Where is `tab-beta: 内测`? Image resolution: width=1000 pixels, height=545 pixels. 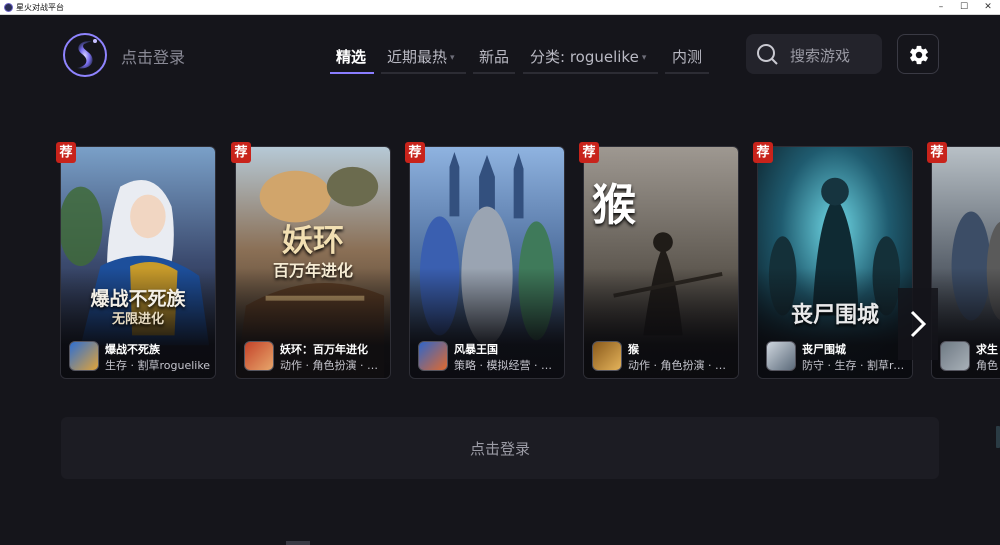 tab-beta: 内测 is located at coordinates (687, 56).